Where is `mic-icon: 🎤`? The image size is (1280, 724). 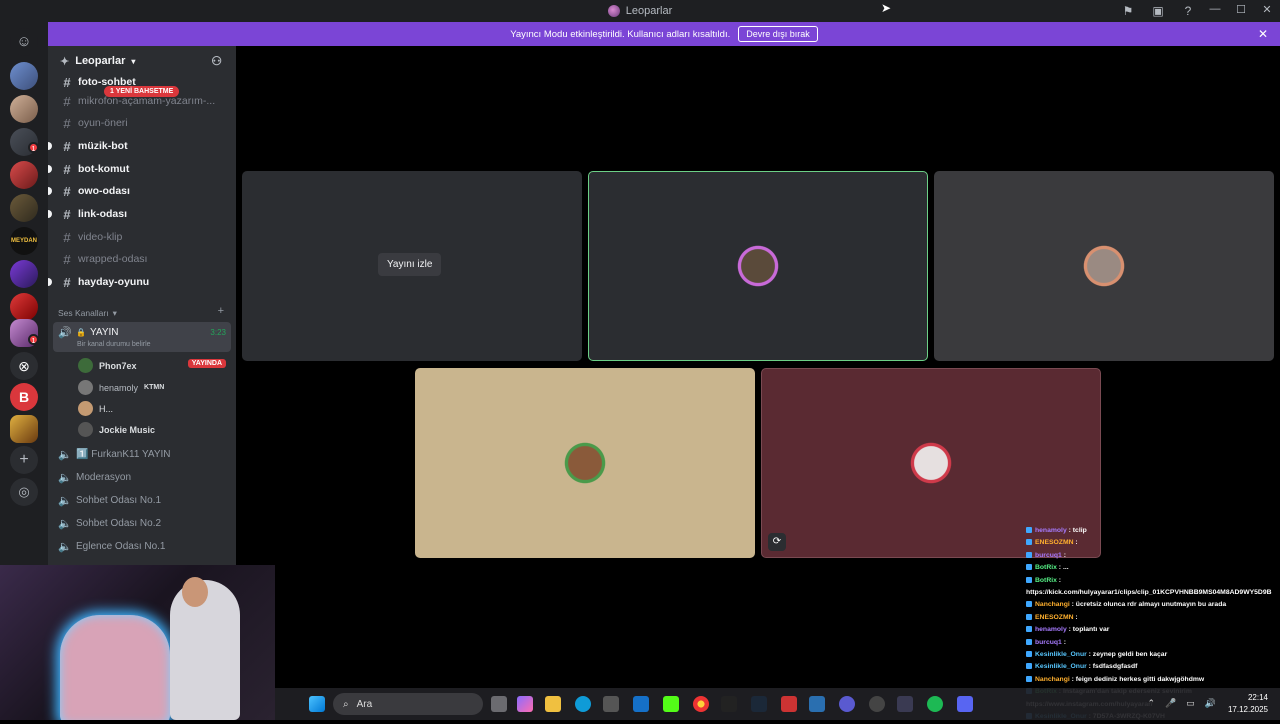 mic-icon: 🎤 is located at coordinates (1170, 703).